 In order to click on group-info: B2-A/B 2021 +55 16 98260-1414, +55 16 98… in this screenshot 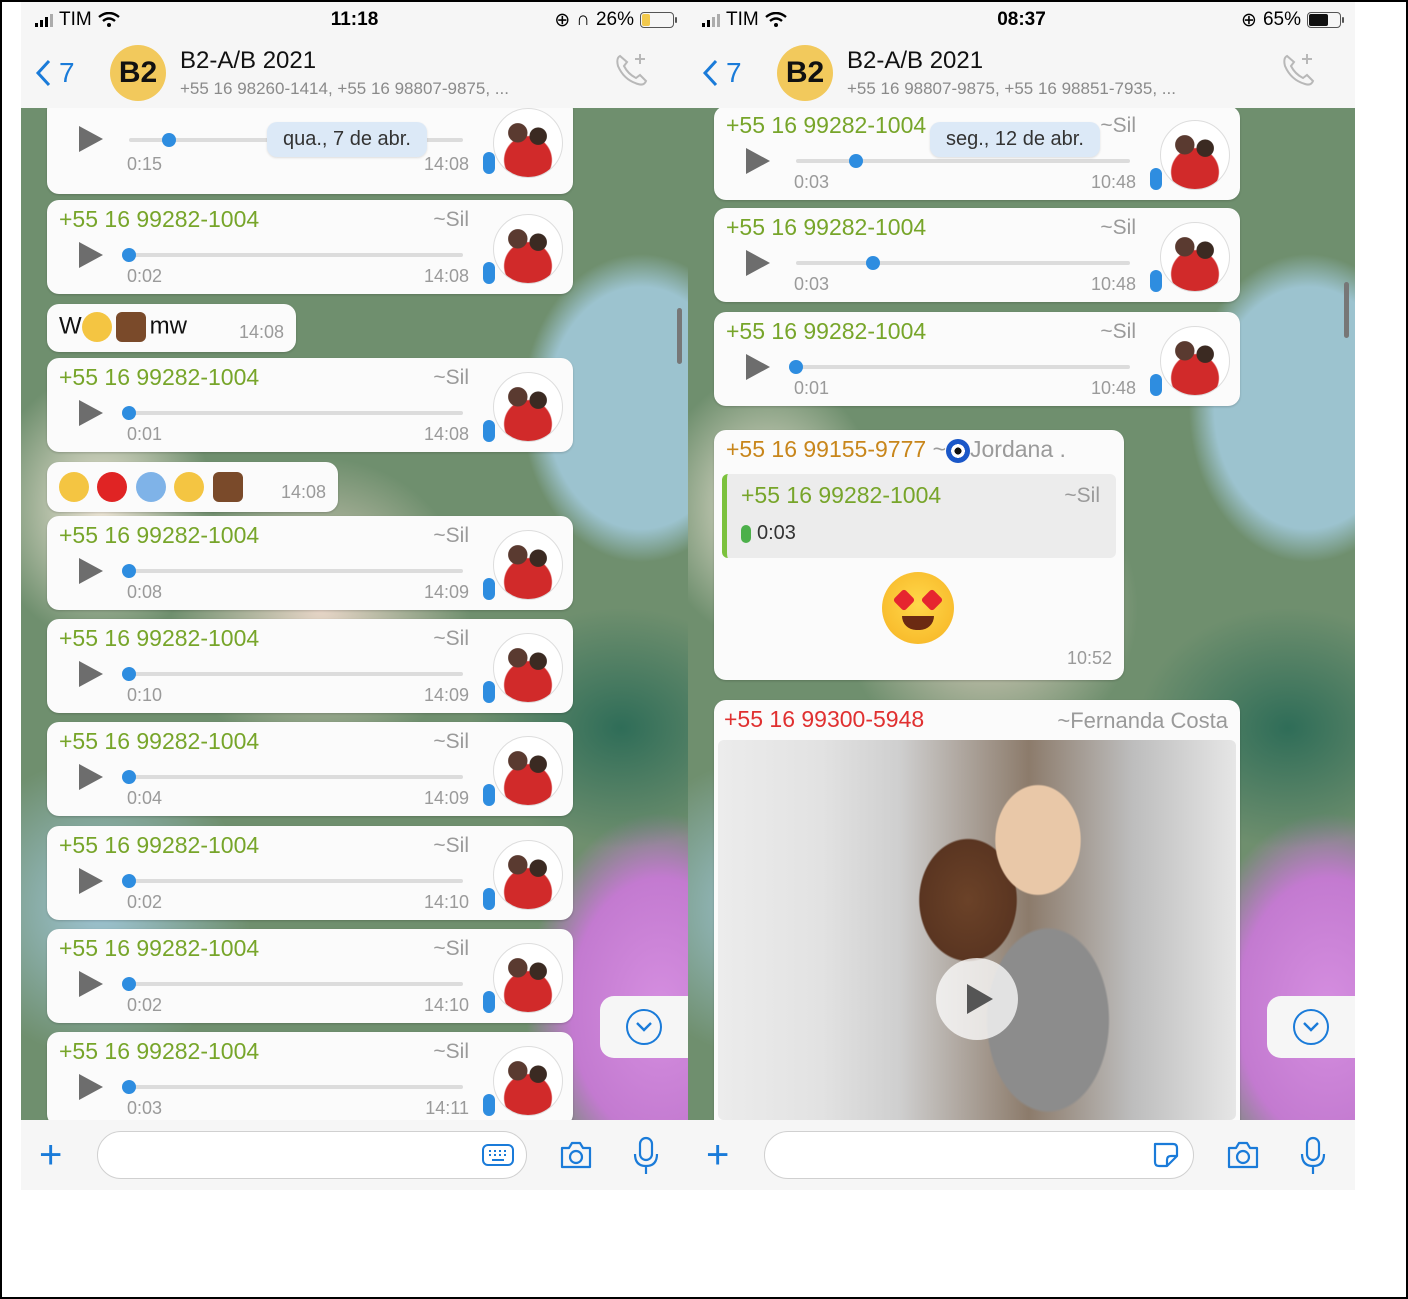, I will do `click(344, 73)`.